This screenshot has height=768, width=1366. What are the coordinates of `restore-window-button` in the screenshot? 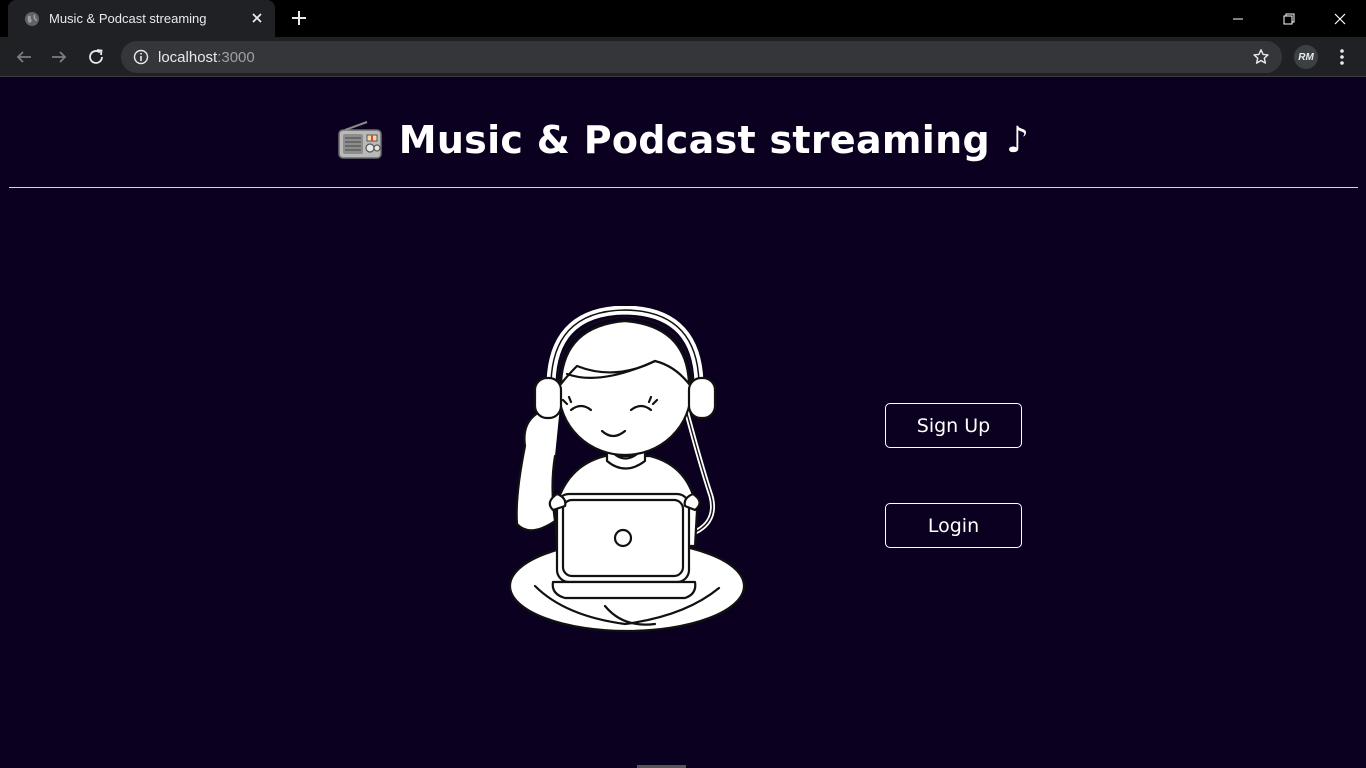 It's located at (1289, 18).